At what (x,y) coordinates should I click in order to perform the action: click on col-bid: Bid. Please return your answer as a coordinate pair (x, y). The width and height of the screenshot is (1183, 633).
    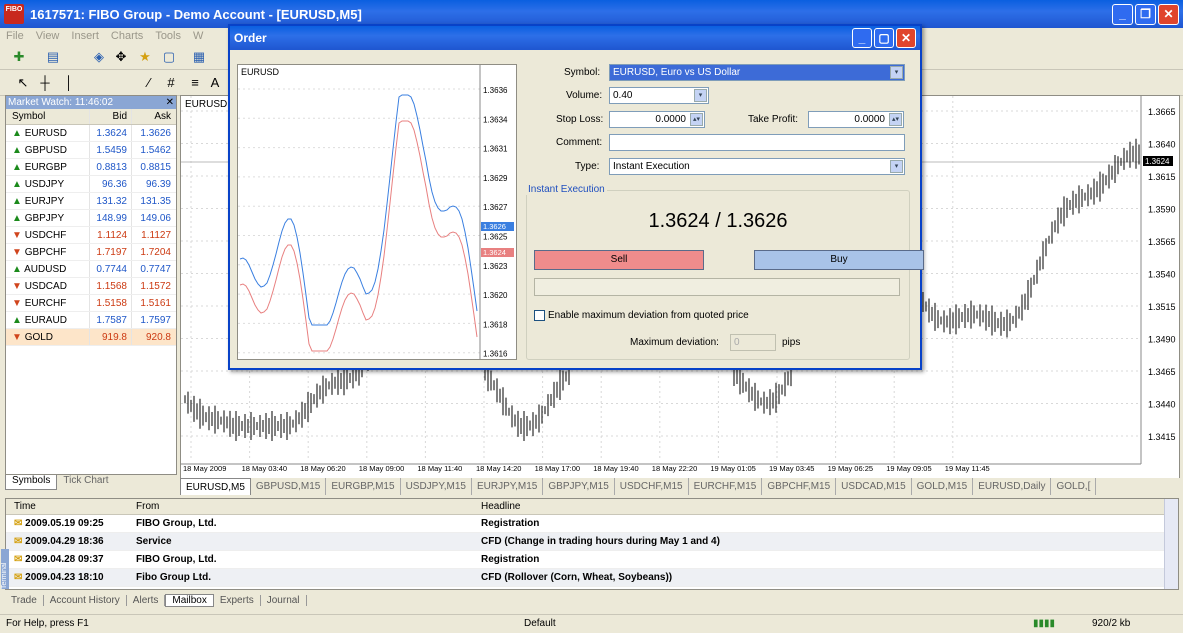
    Looking at the image, I should click on (110, 116).